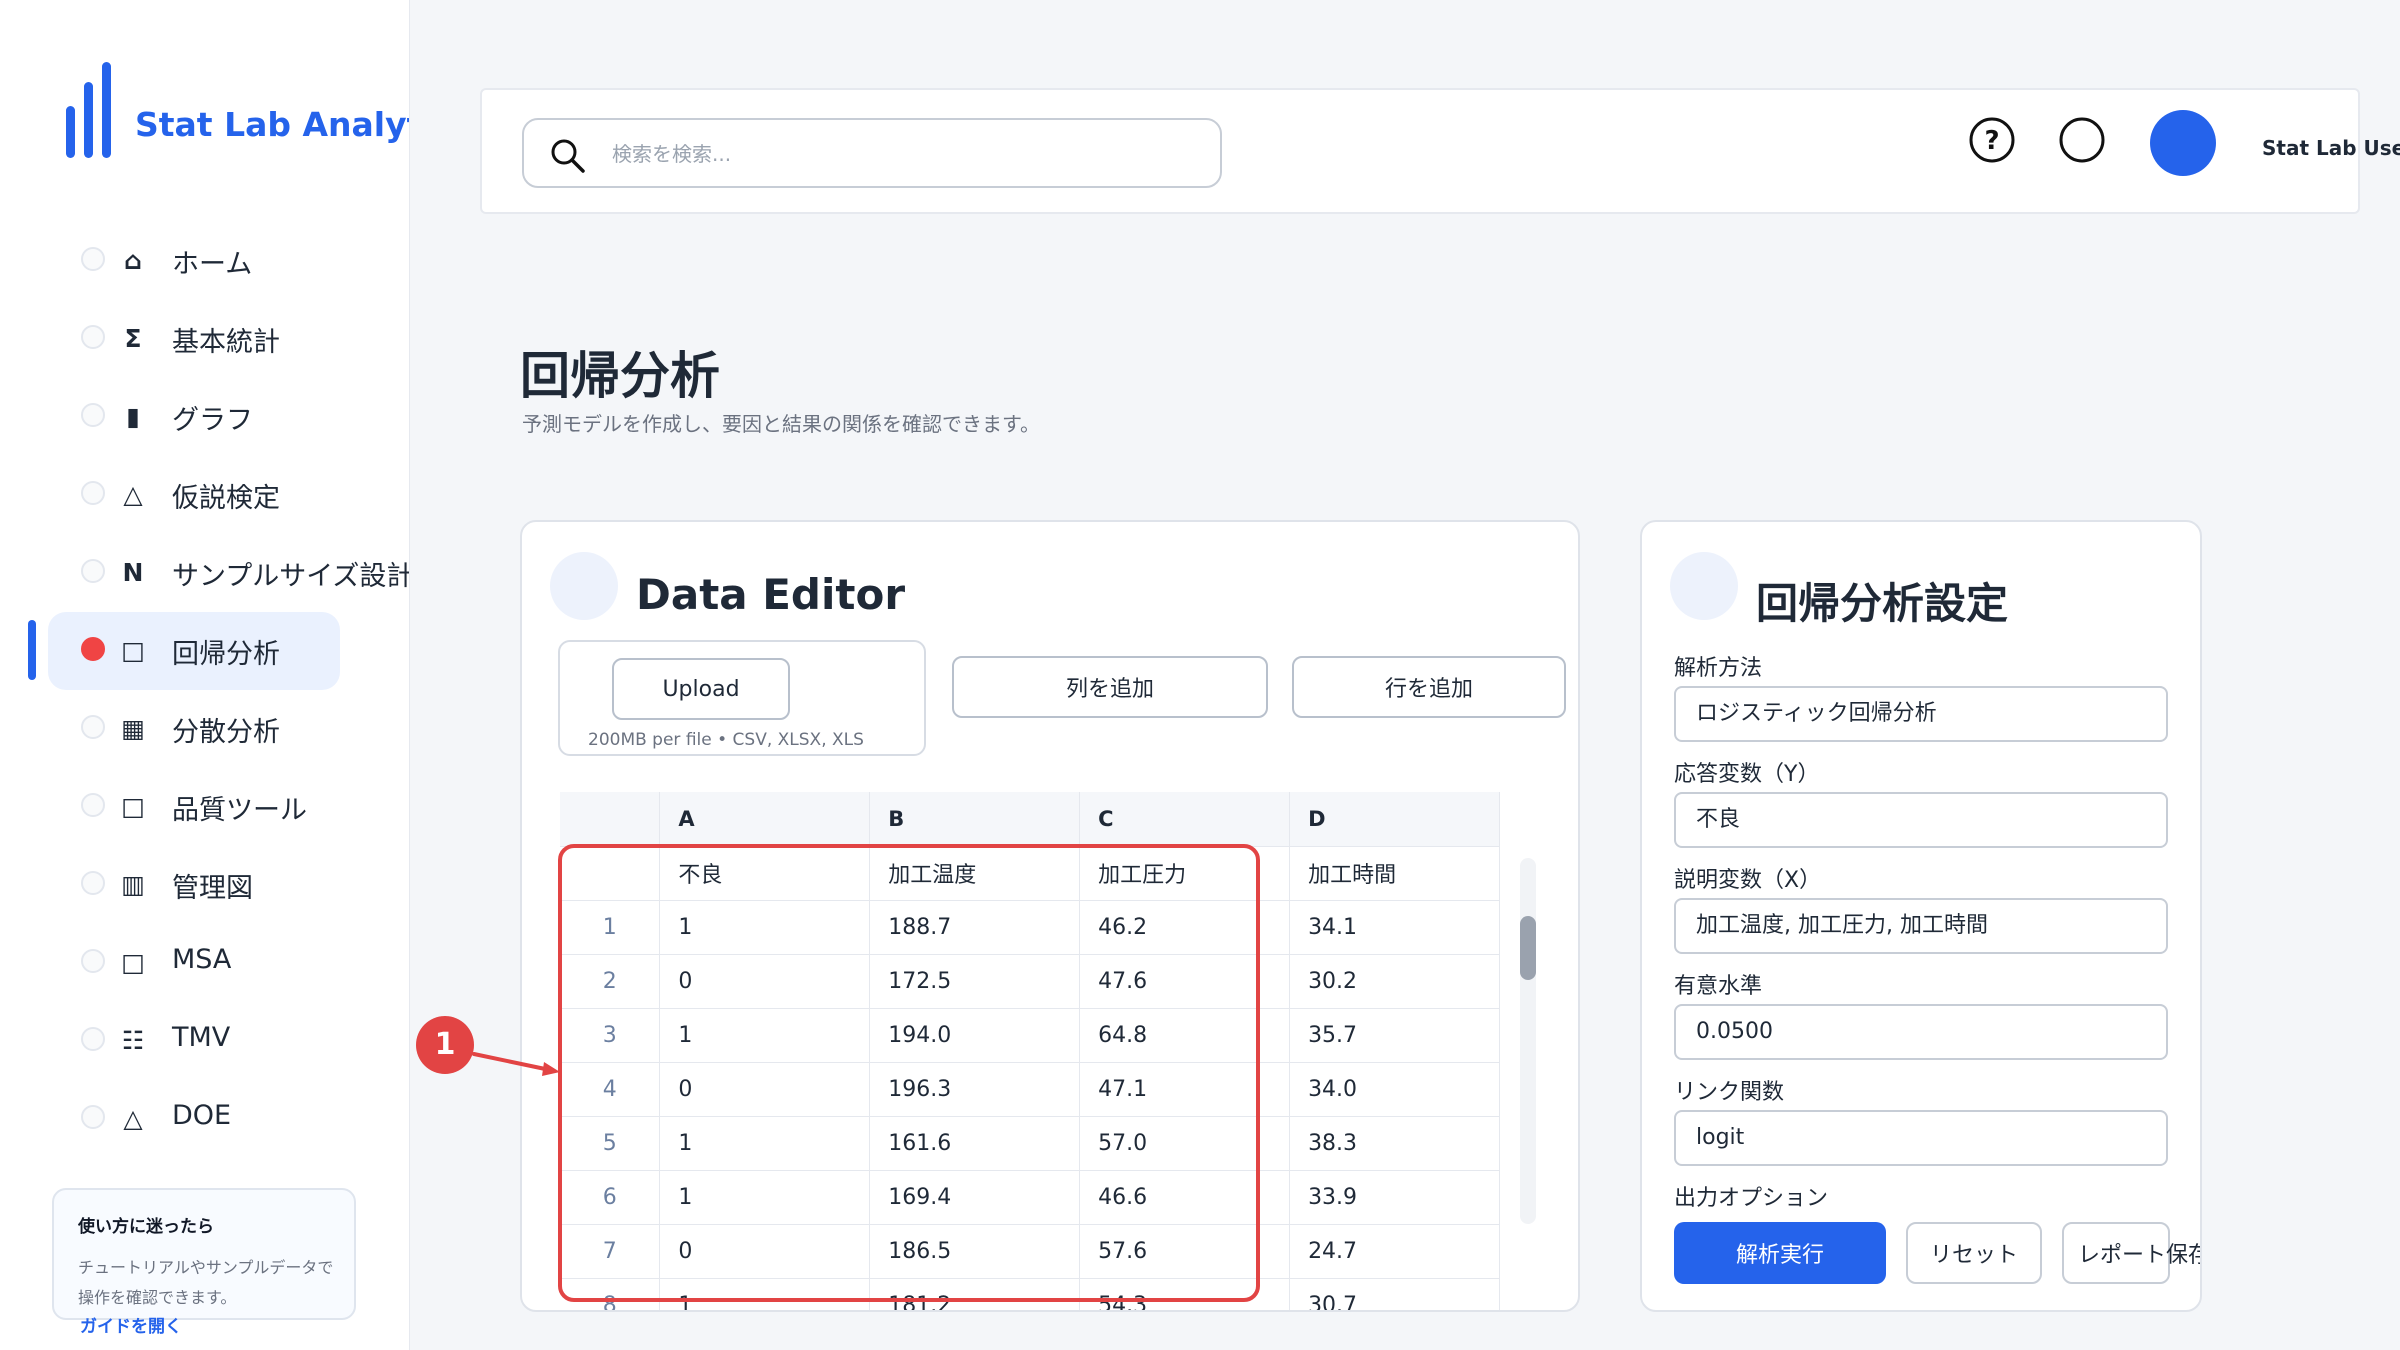 This screenshot has height=1350, width=2400. I want to click on predictors-select: 加工温度, 加工圧力, 加工時間, so click(1921, 926).